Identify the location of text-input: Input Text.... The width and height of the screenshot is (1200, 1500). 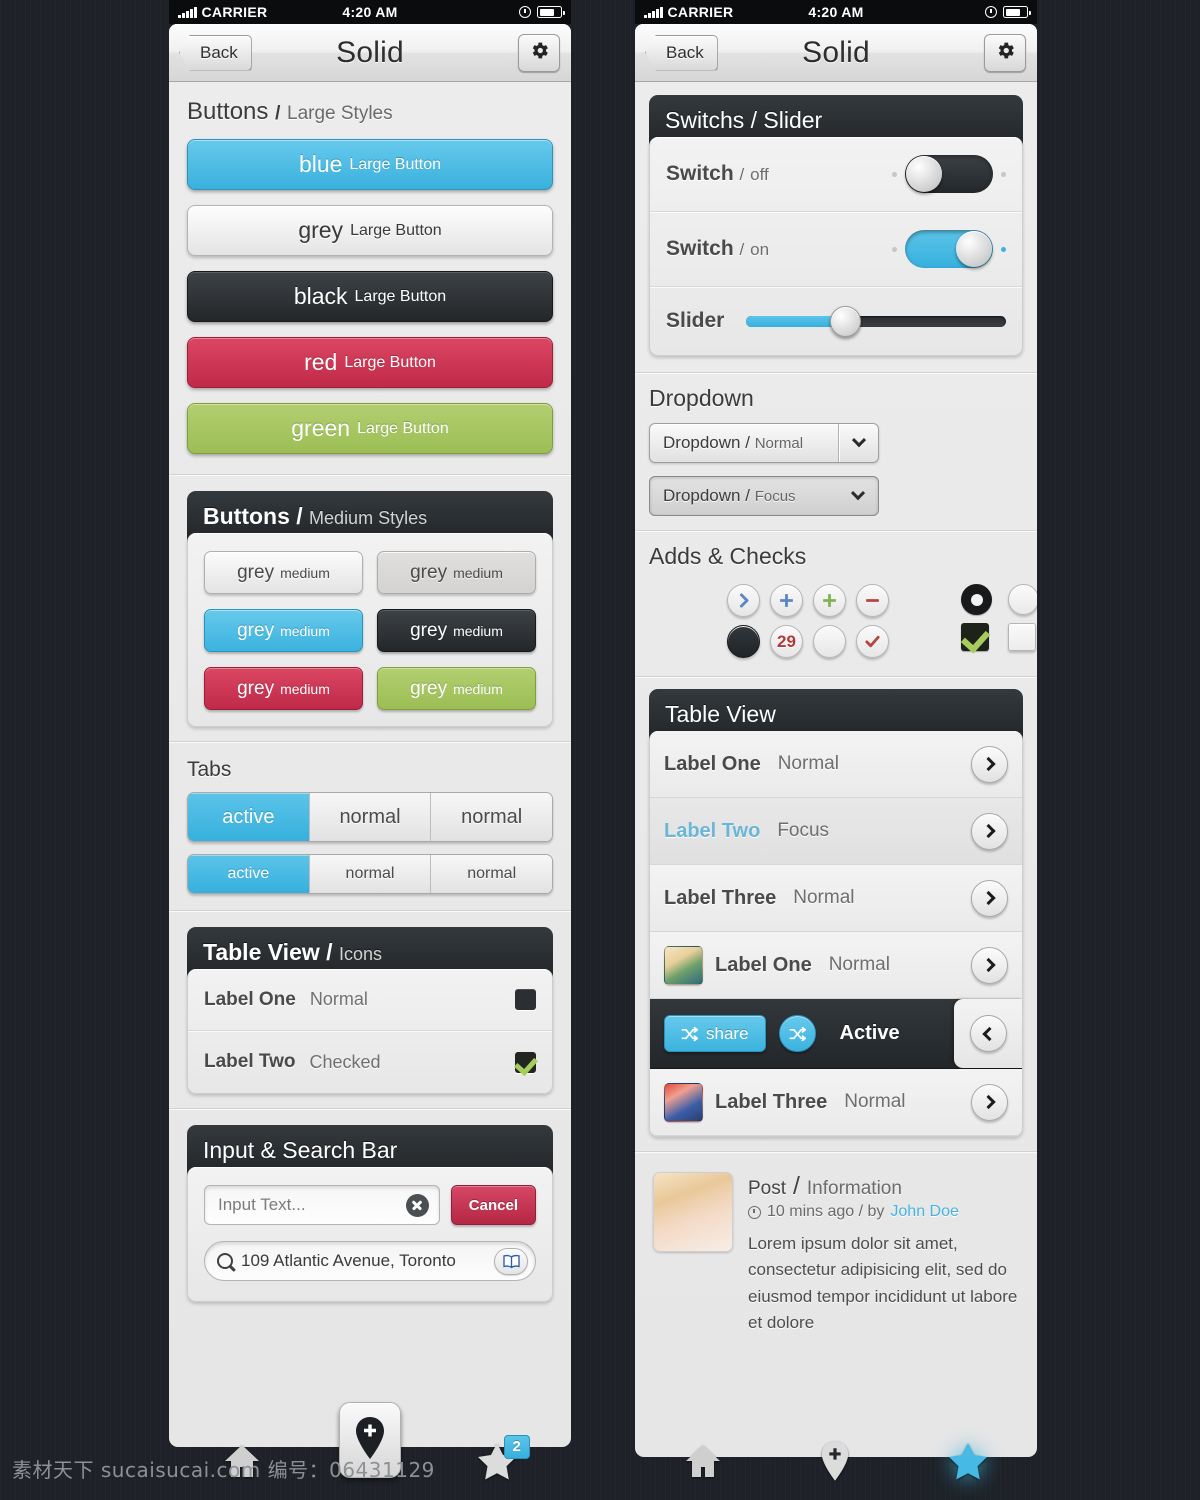
(322, 1205).